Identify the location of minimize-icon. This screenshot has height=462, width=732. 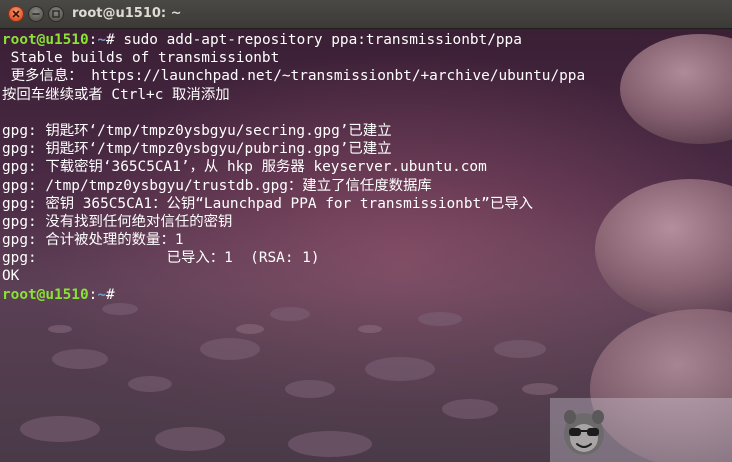
(36, 14).